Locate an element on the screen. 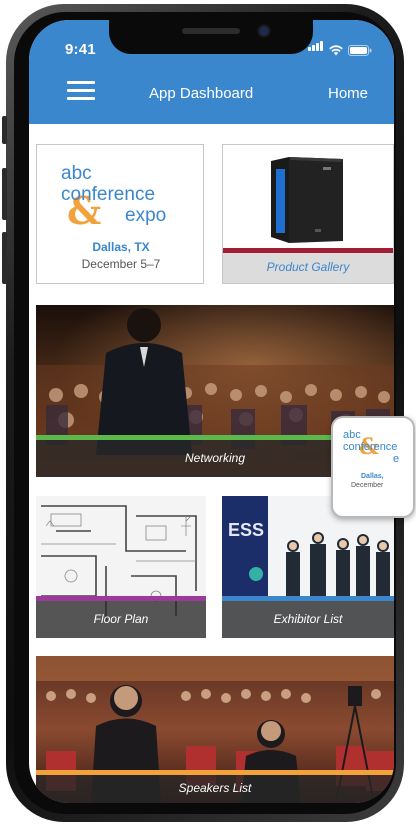 The width and height of the screenshot is (416, 825). status-icons is located at coordinates (340, 48).